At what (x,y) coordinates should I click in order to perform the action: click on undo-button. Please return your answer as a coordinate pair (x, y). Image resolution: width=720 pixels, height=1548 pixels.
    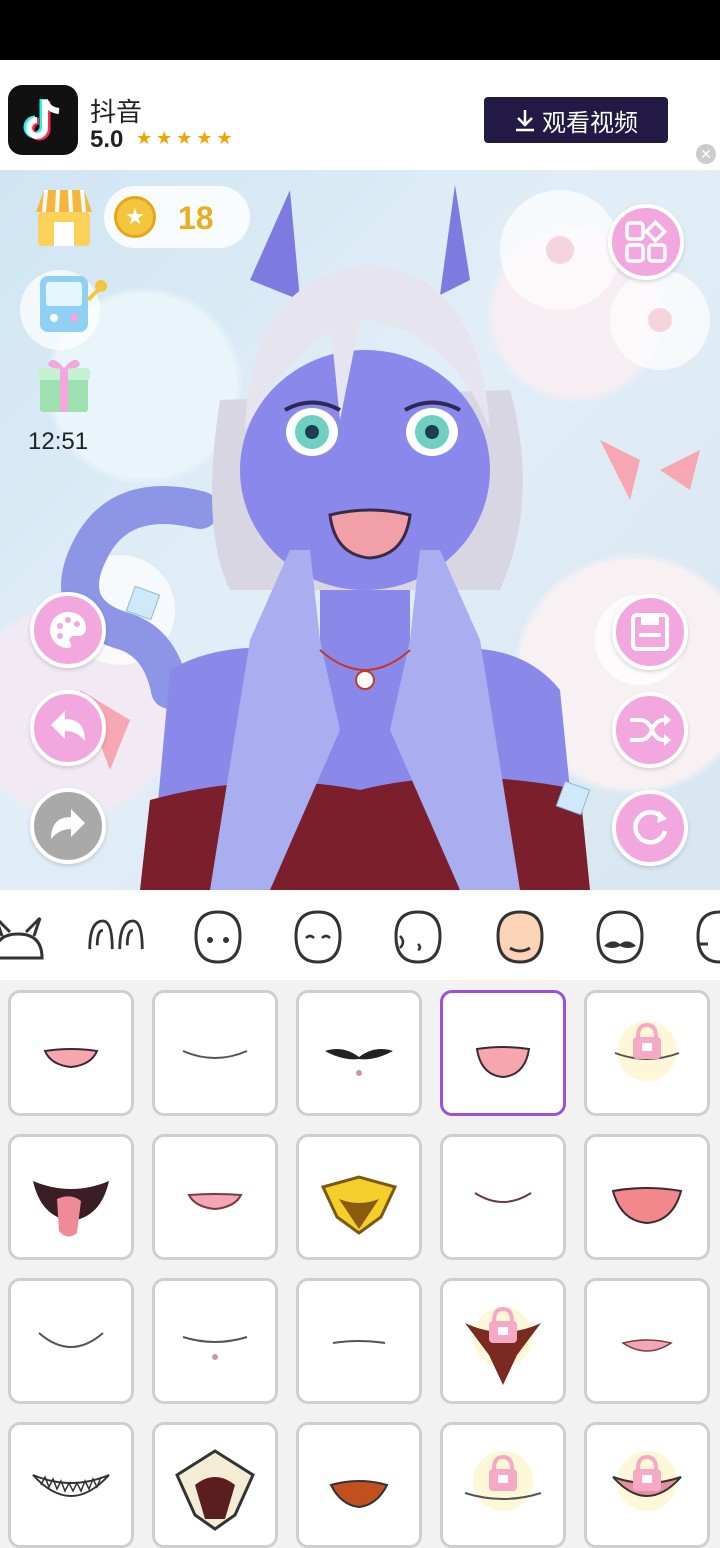
    Looking at the image, I should click on (68, 728).